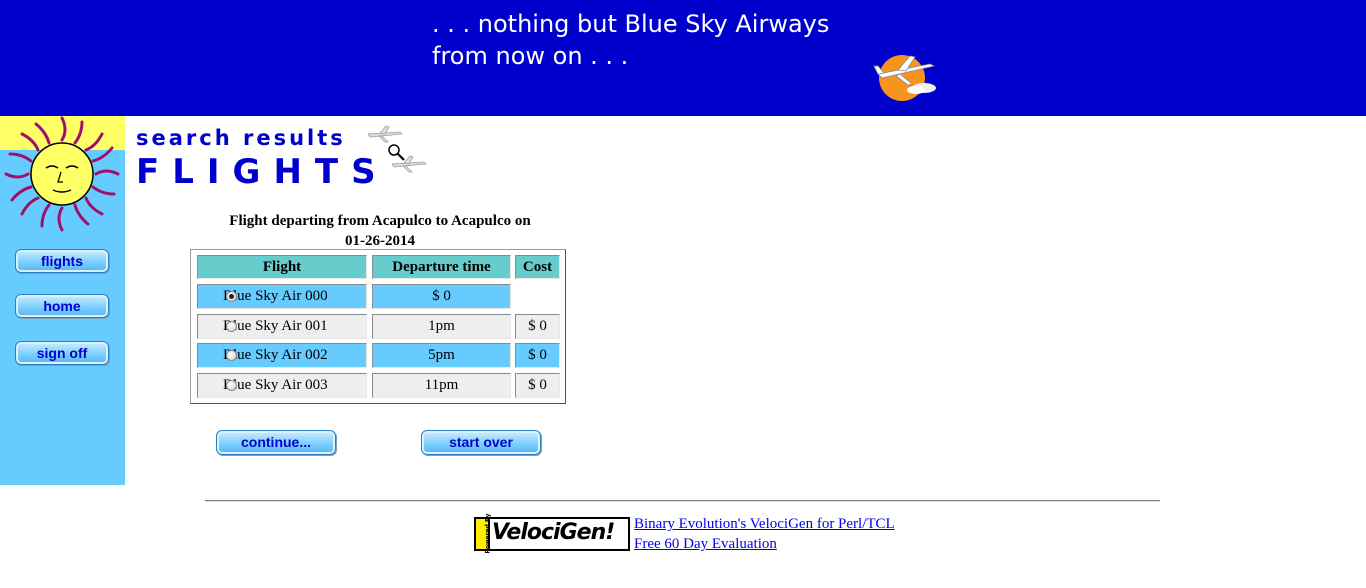  I want to click on flight-name: Blue Sky Air 001, so click(275, 326).